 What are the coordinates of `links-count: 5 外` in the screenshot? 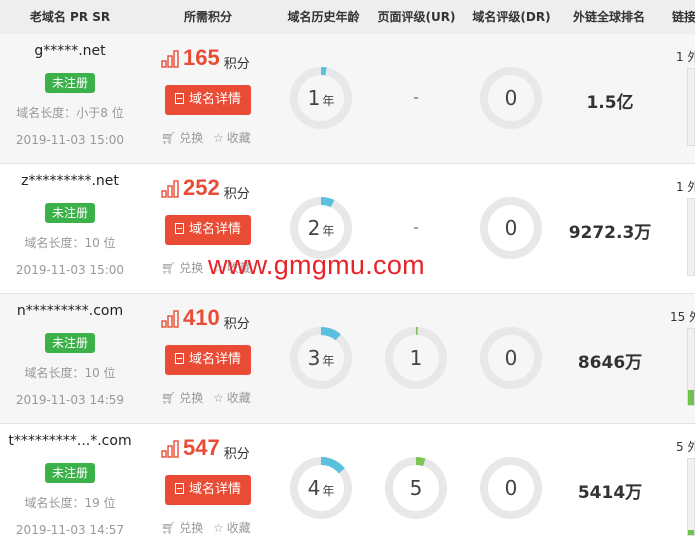 It's located at (685, 446).